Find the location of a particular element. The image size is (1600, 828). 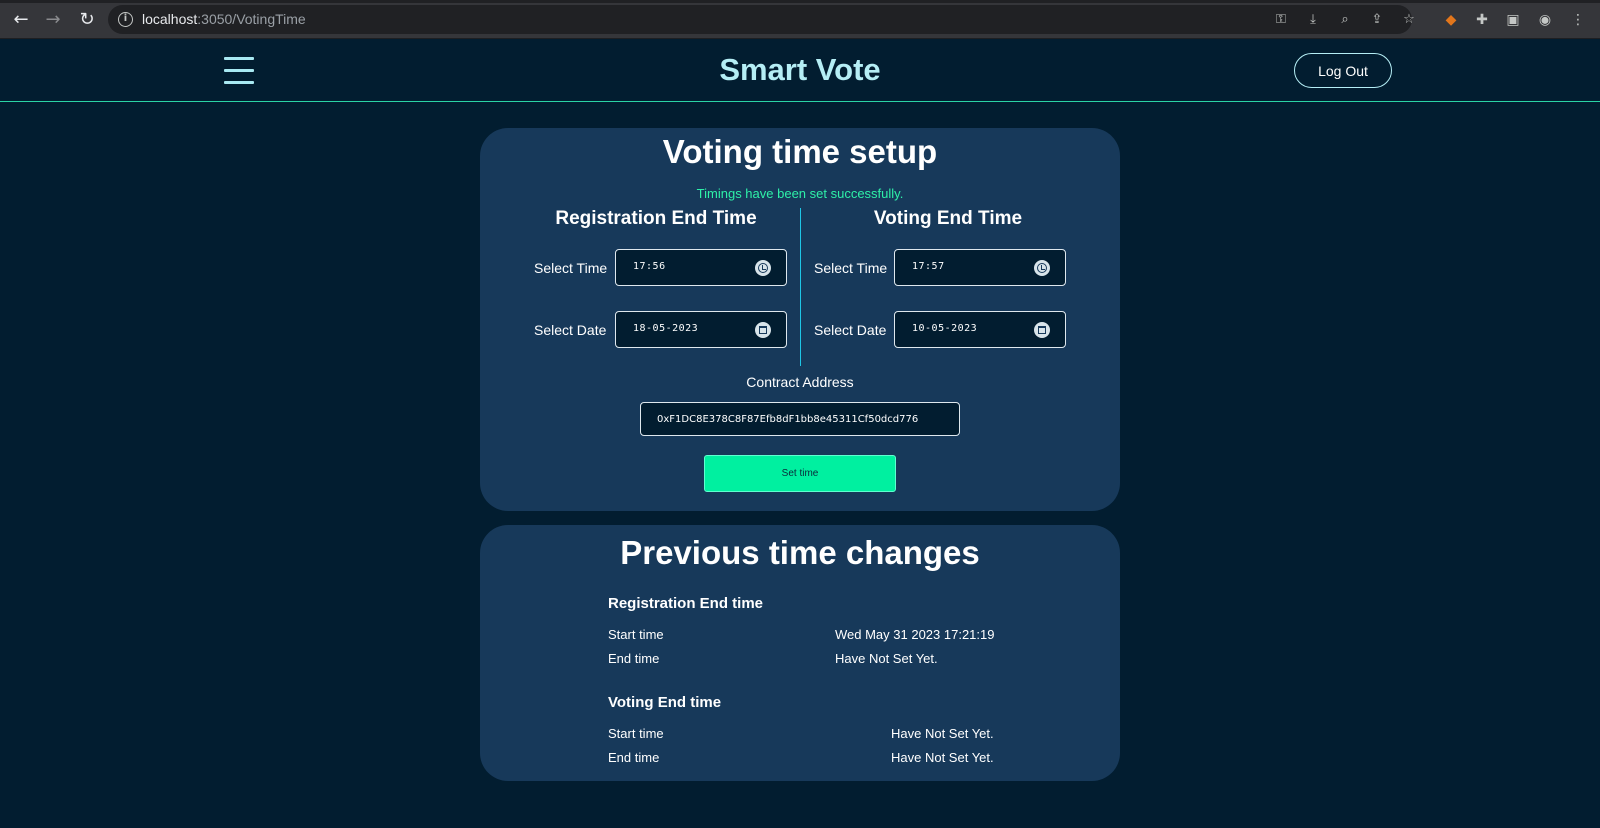

back-icon: ← is located at coordinates (21, 20).